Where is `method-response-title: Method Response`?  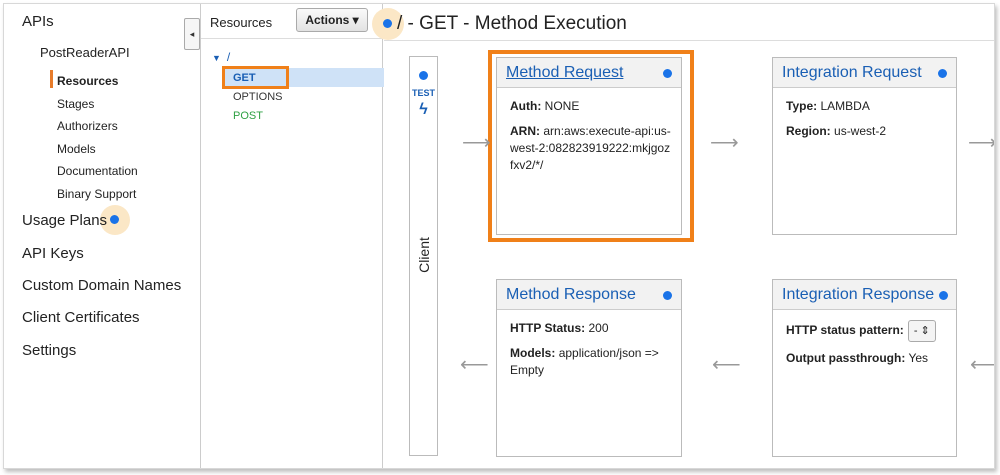
method-response-title: Method Response is located at coordinates (571, 295).